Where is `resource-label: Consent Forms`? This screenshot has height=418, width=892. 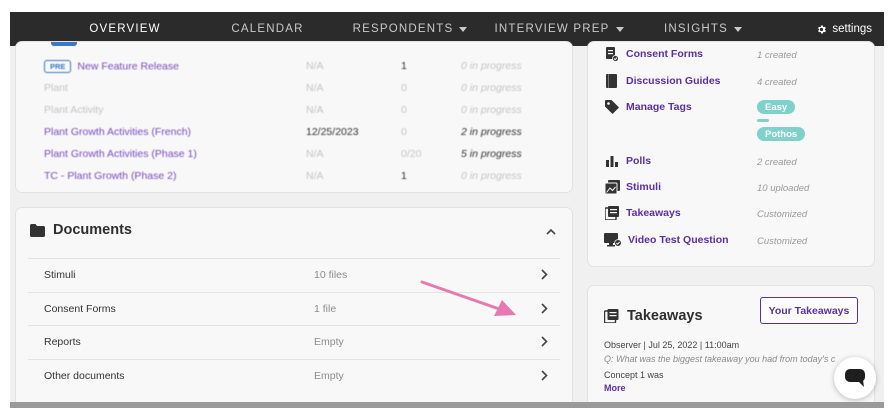
resource-label: Consent Forms is located at coordinates (665, 54).